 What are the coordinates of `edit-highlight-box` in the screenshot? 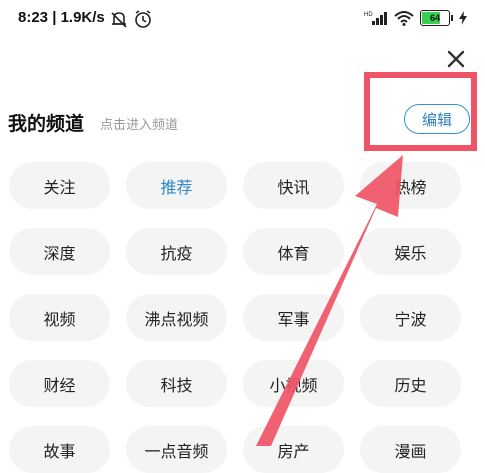 It's located at (420, 111).